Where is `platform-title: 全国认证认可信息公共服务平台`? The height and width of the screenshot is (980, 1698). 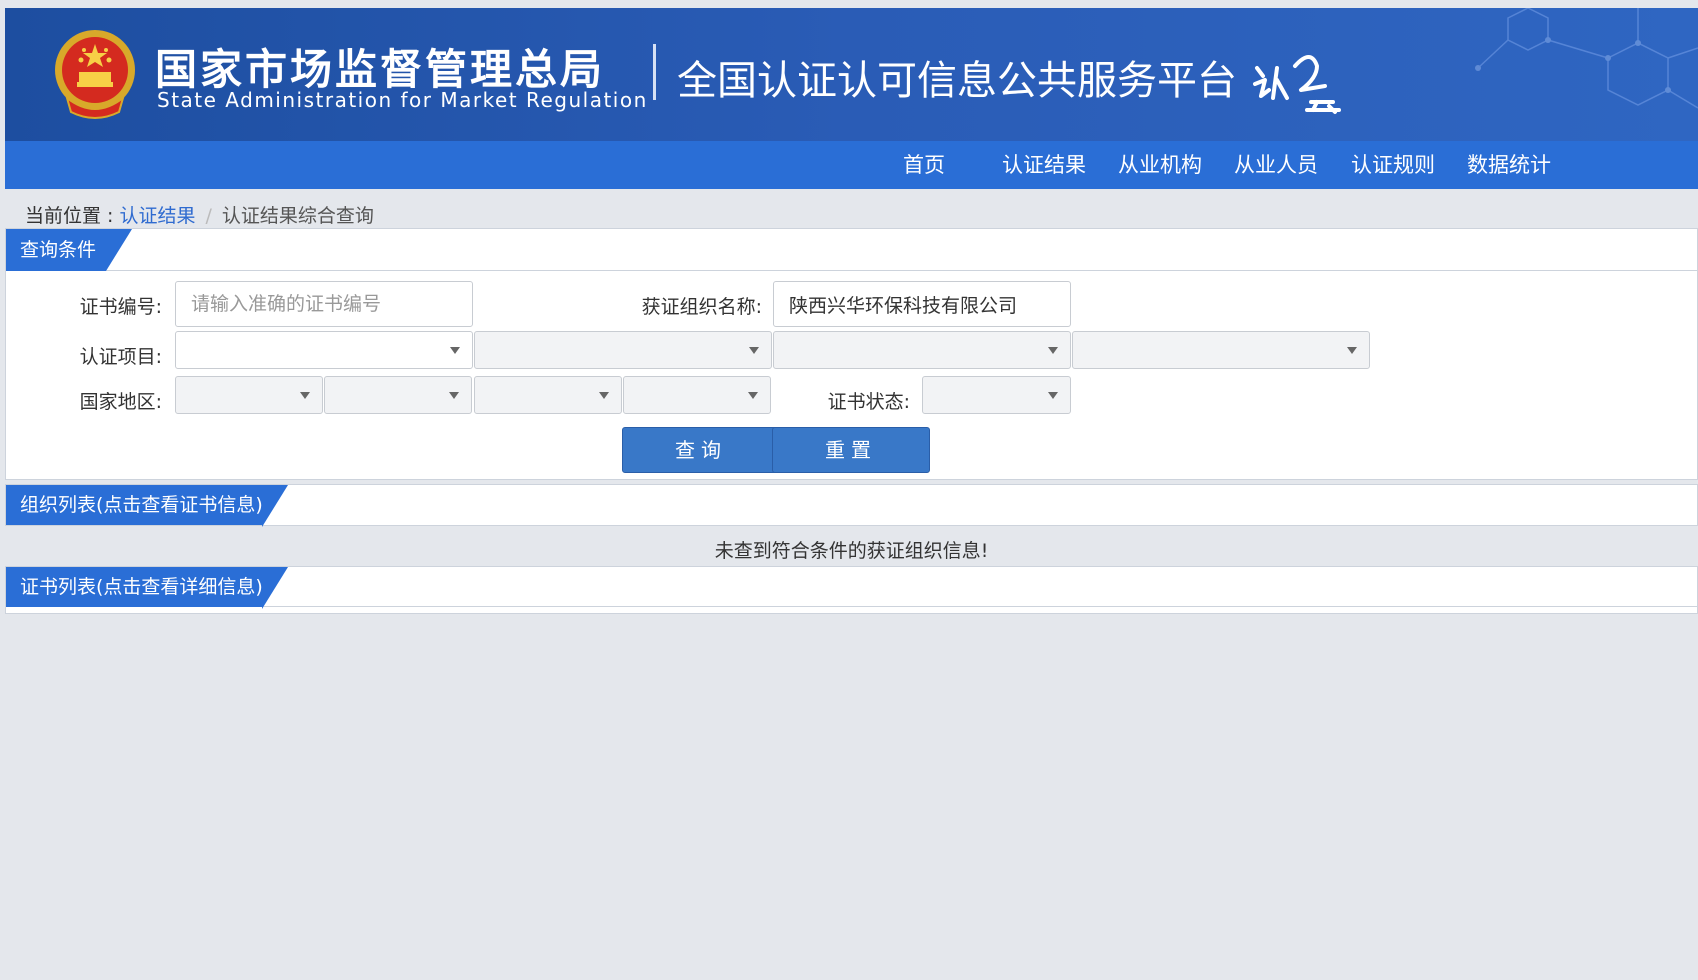
platform-title: 全国认证认可信息公共服务平台 is located at coordinates (957, 81).